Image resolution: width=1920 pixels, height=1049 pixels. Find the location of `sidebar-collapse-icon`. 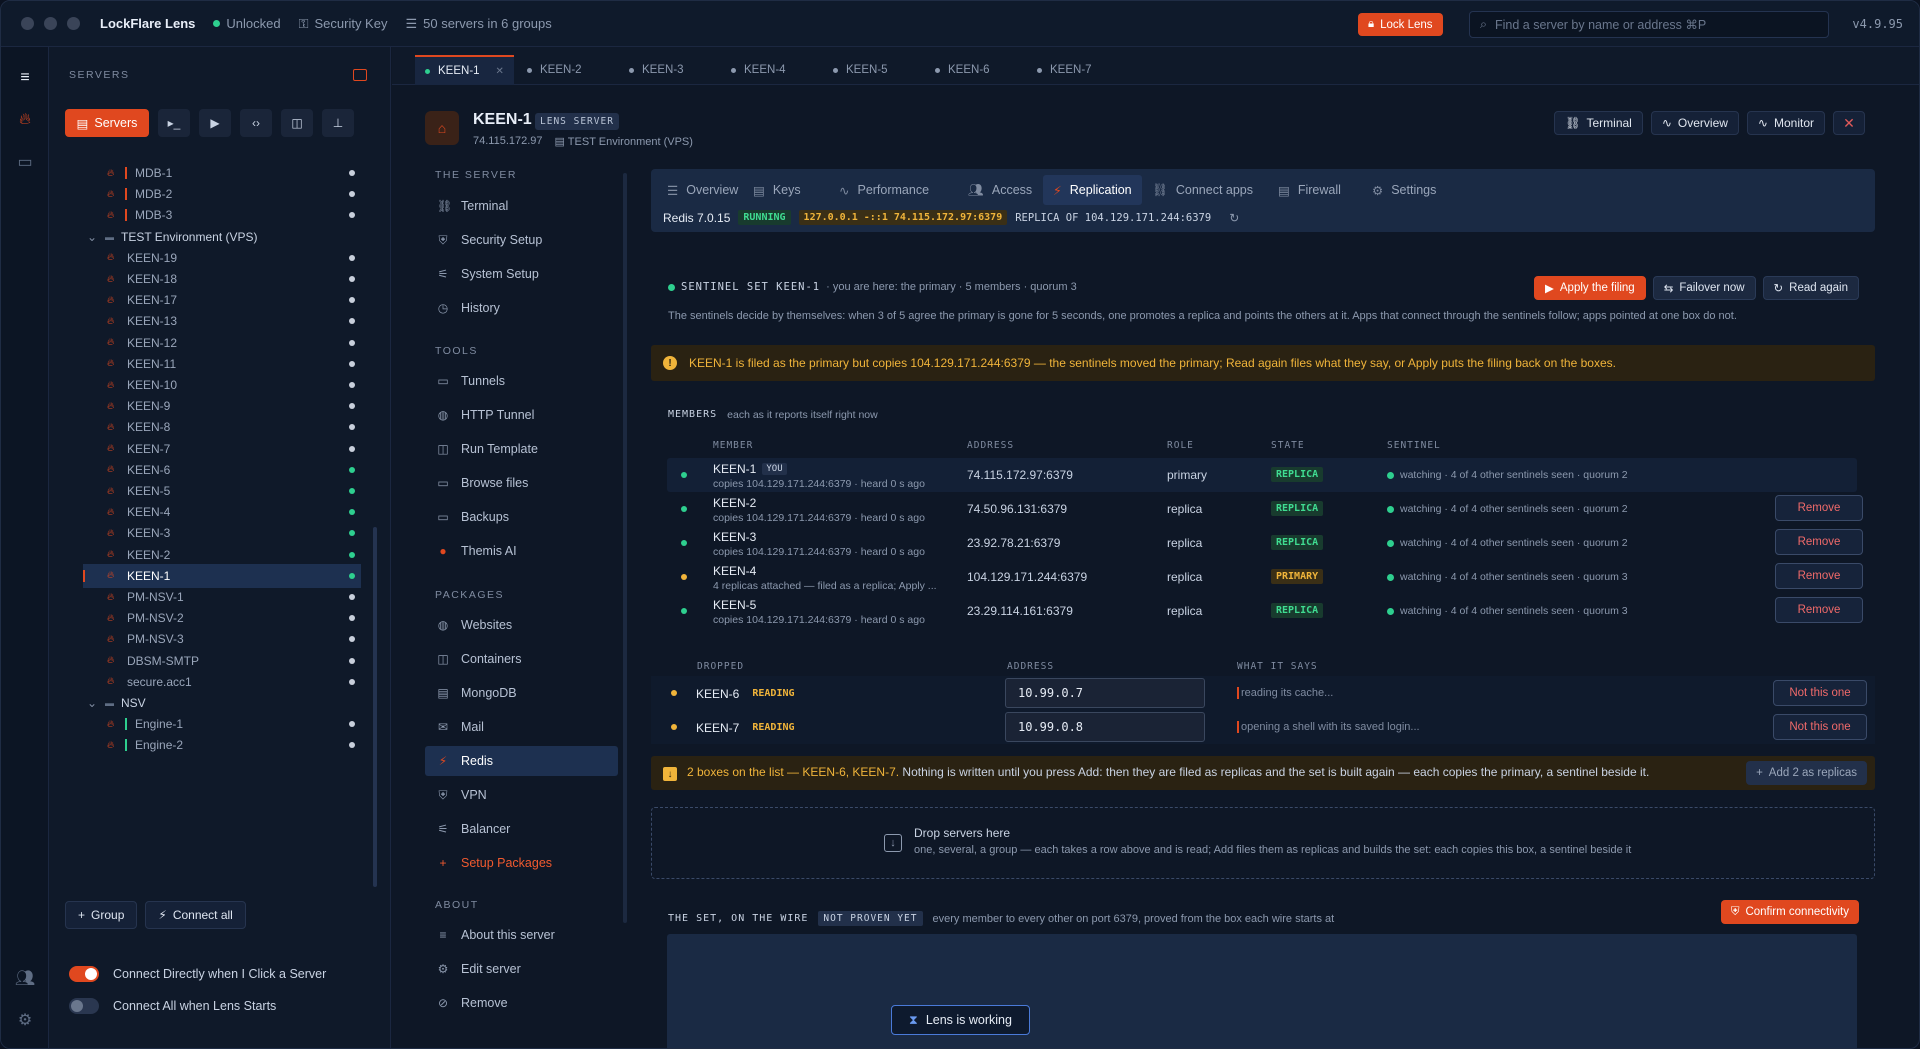

sidebar-collapse-icon is located at coordinates (360, 75).